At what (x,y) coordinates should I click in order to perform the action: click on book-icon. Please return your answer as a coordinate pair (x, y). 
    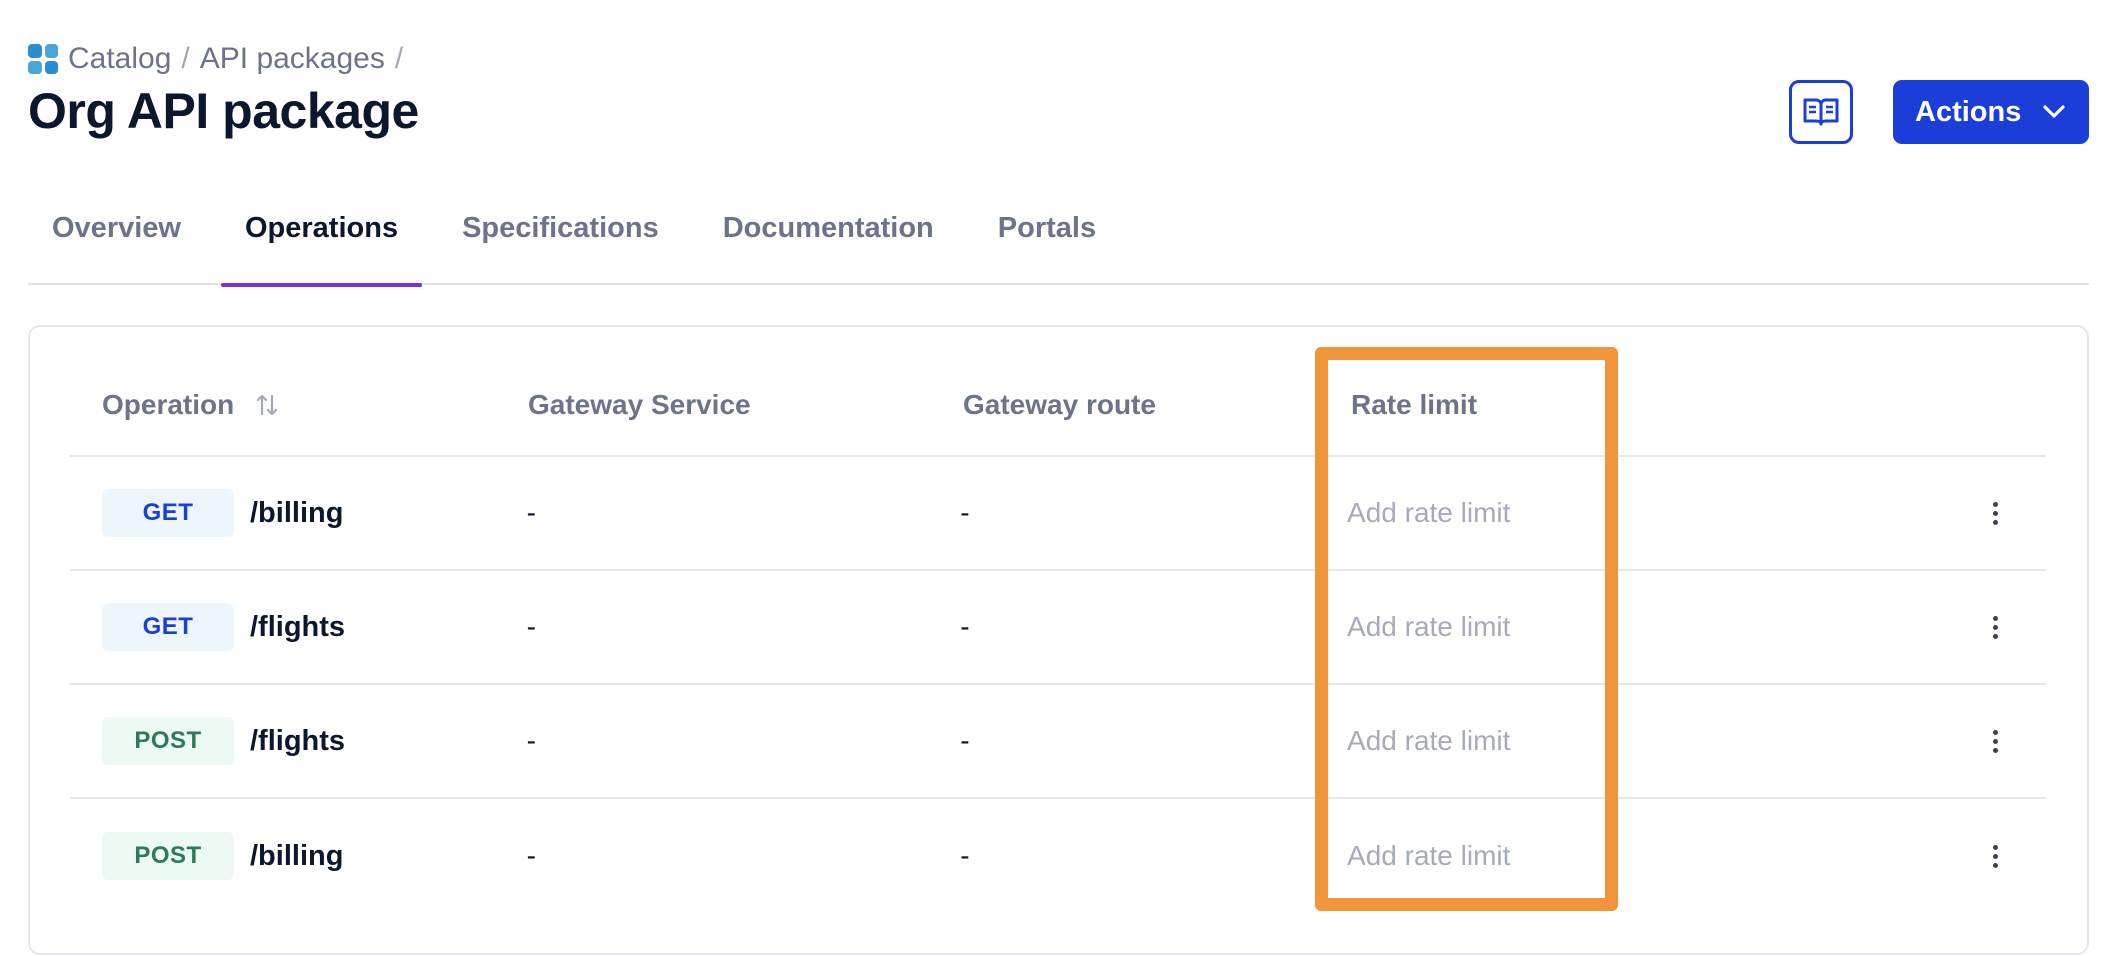
    Looking at the image, I should click on (1821, 112).